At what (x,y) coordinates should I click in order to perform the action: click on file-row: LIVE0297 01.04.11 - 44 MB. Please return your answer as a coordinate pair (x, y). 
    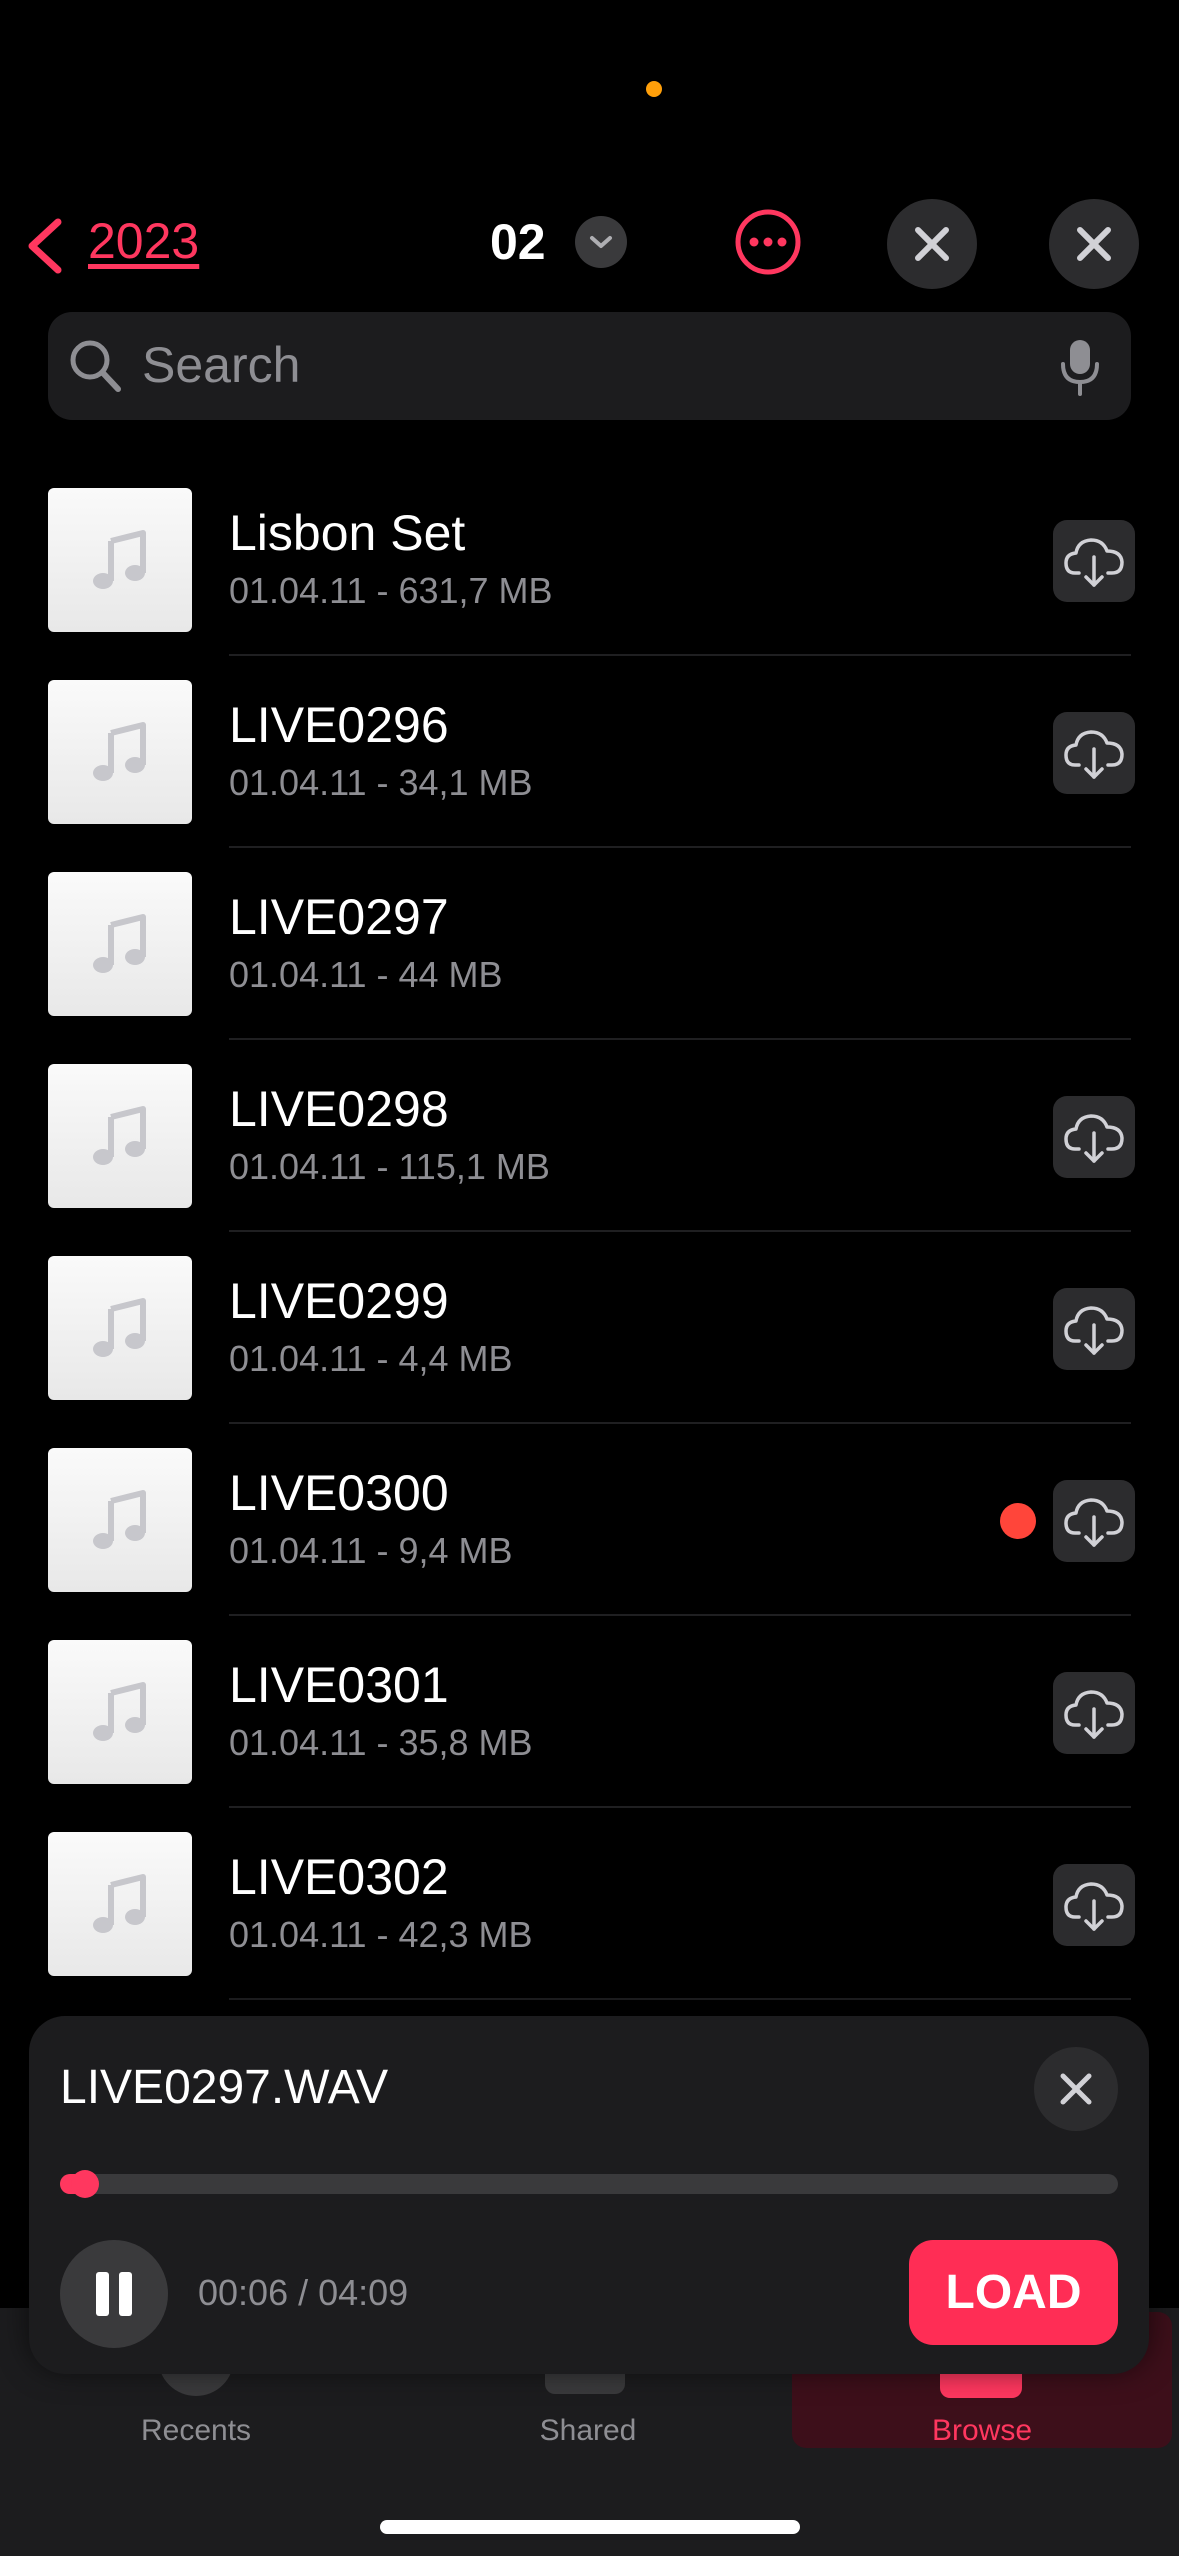
    Looking at the image, I should click on (589, 944).